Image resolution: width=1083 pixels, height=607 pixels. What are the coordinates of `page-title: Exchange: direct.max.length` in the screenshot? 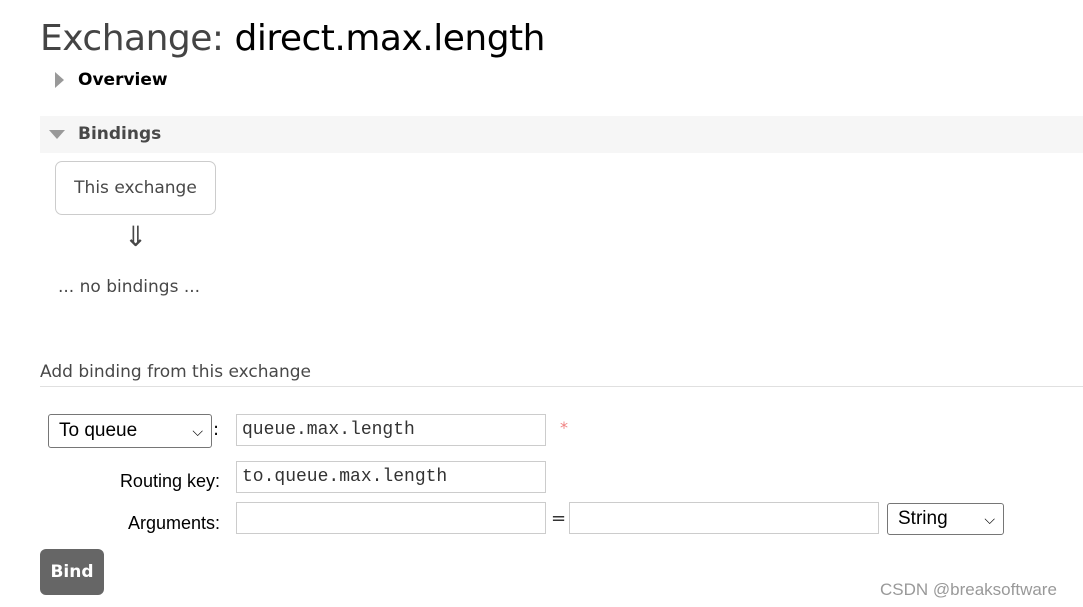 It's located at (292, 38).